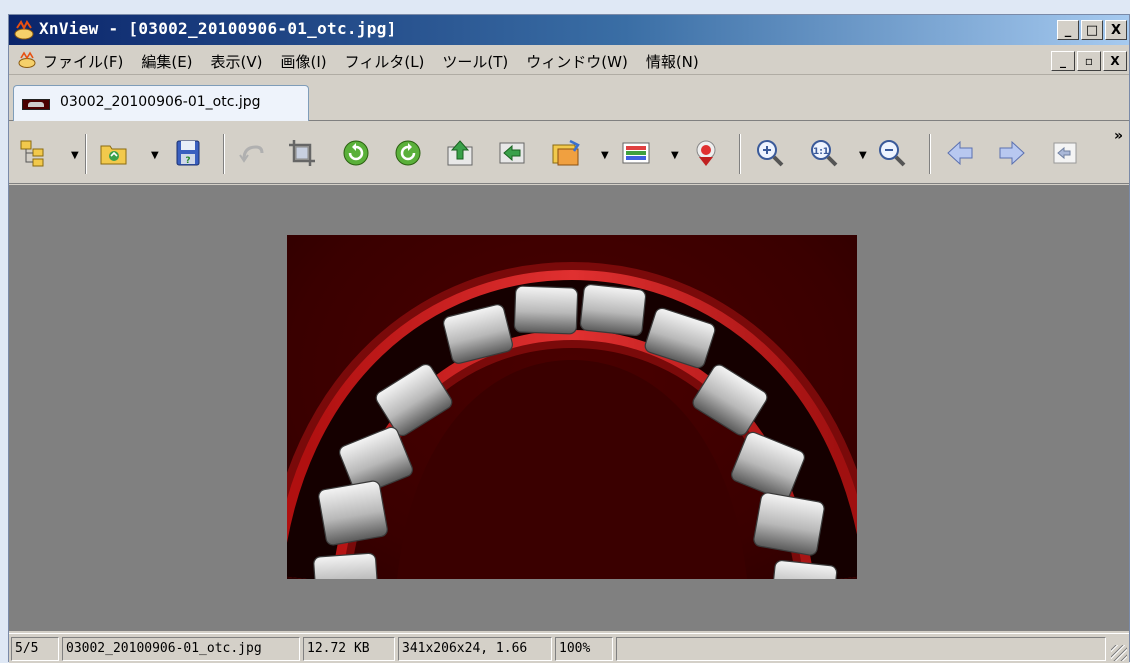 The height and width of the screenshot is (663, 1130). What do you see at coordinates (636, 153) in the screenshot?
I see `adjust-colors-icon` at bounding box center [636, 153].